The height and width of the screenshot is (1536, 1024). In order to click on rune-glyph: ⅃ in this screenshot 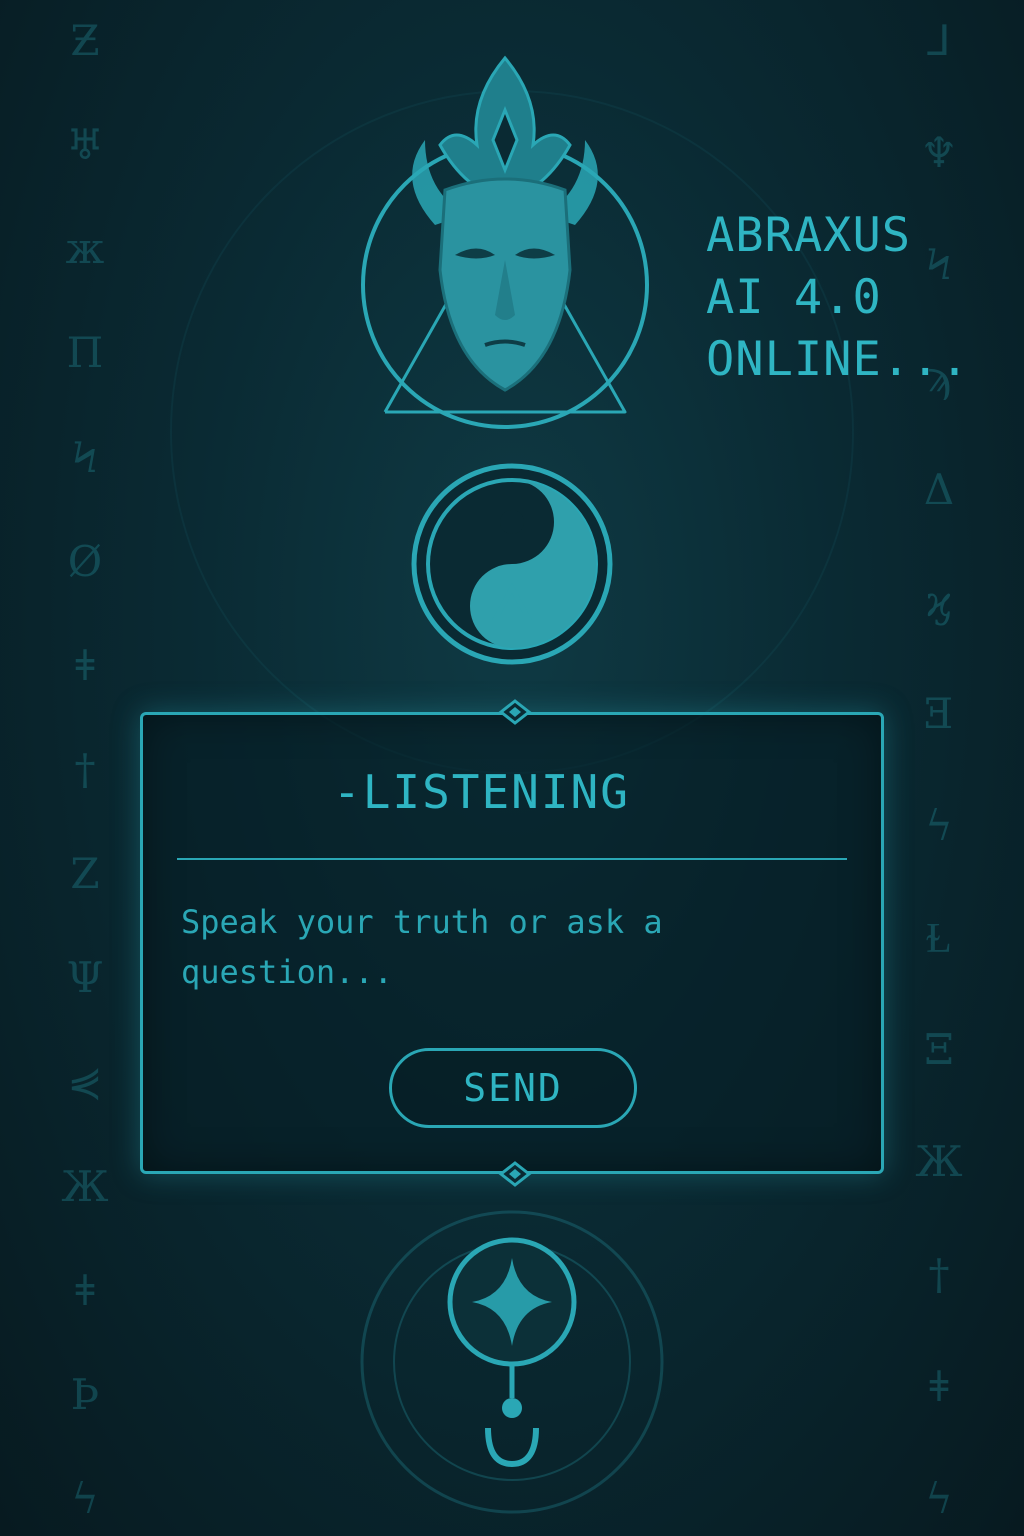, I will do `click(939, 40)`.